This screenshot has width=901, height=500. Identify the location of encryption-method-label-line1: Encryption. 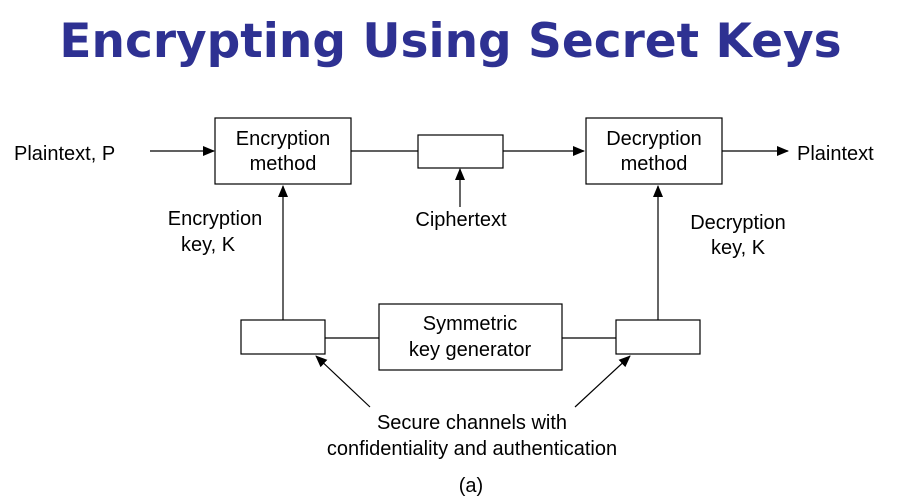
(283, 139).